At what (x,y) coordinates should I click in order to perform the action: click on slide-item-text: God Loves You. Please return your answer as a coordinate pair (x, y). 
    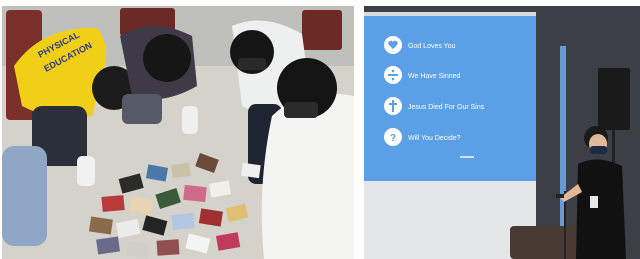
    Looking at the image, I should click on (432, 46).